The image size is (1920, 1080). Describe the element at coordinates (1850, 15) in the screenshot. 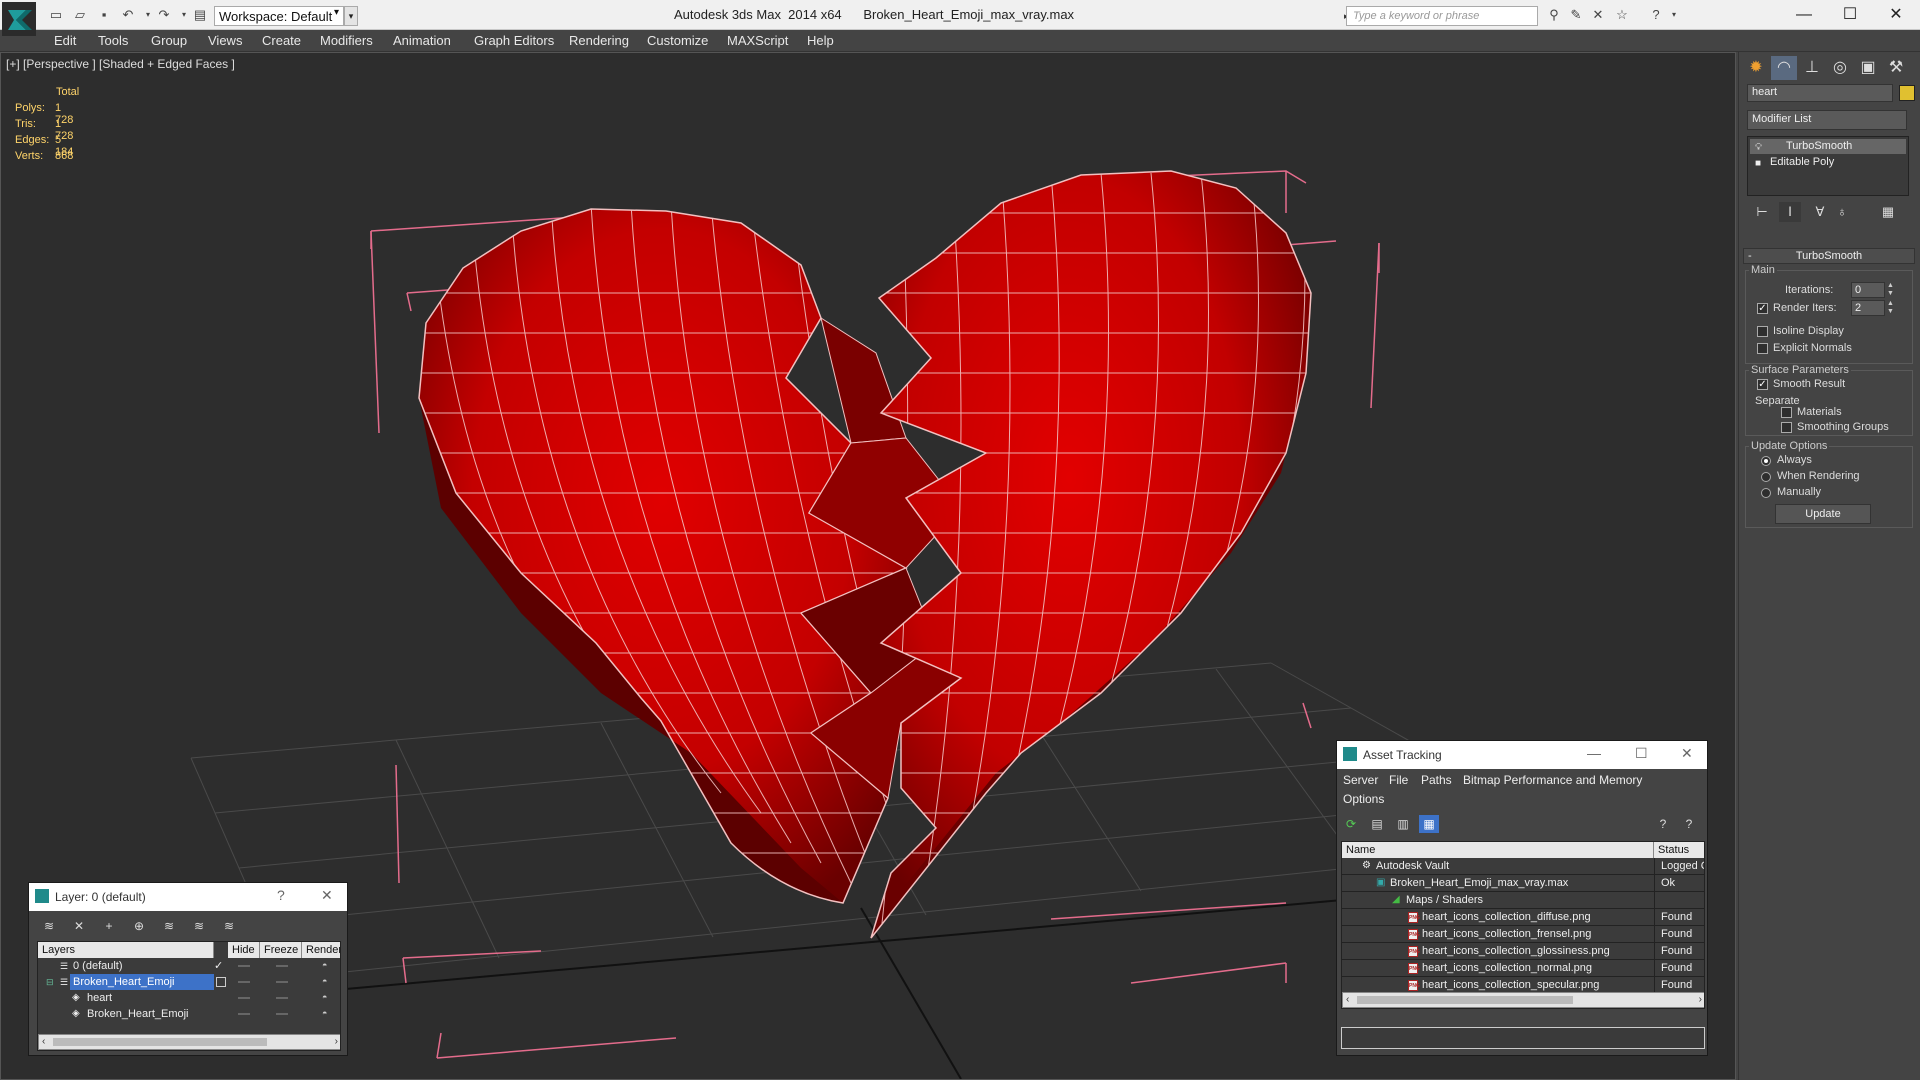

I see `maximize-button: ☐` at that location.